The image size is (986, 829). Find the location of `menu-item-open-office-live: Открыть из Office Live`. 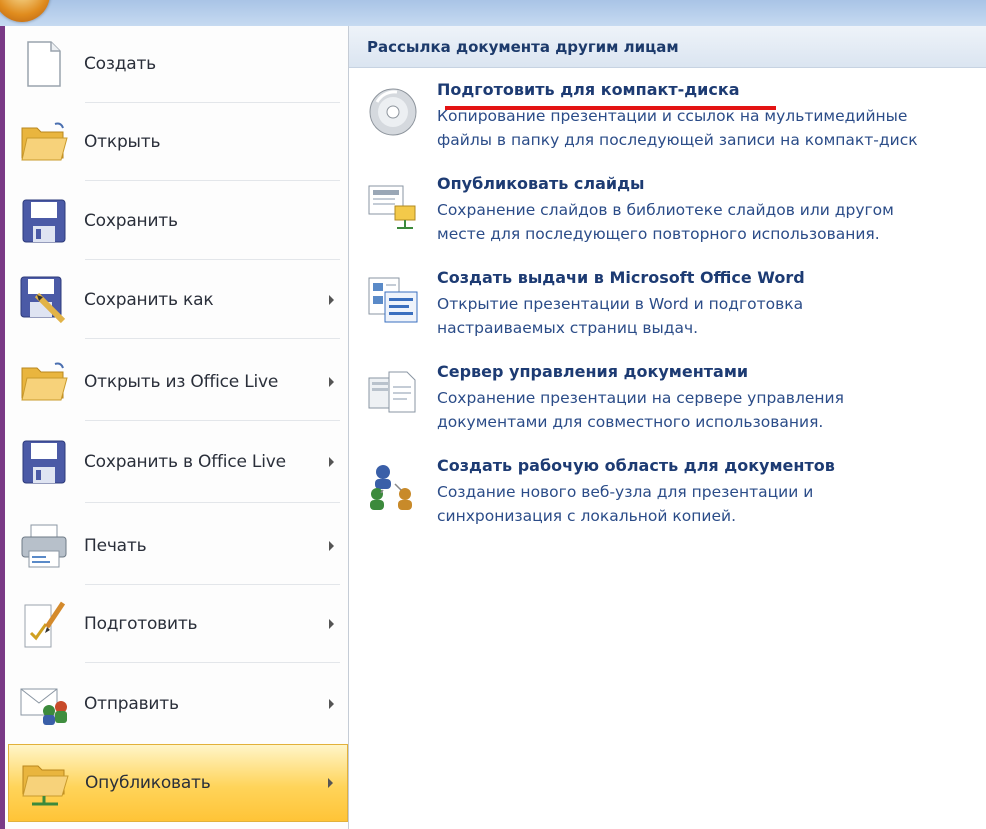

menu-item-open-office-live: Открыть из Office Live is located at coordinates (178, 382).